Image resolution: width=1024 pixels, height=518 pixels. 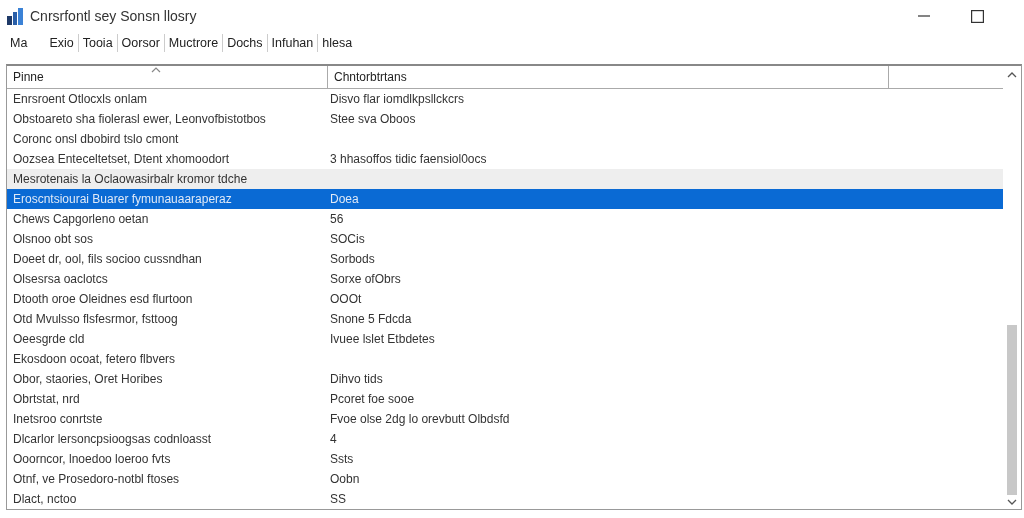 I want to click on table-cell: Doea, so click(x=344, y=199).